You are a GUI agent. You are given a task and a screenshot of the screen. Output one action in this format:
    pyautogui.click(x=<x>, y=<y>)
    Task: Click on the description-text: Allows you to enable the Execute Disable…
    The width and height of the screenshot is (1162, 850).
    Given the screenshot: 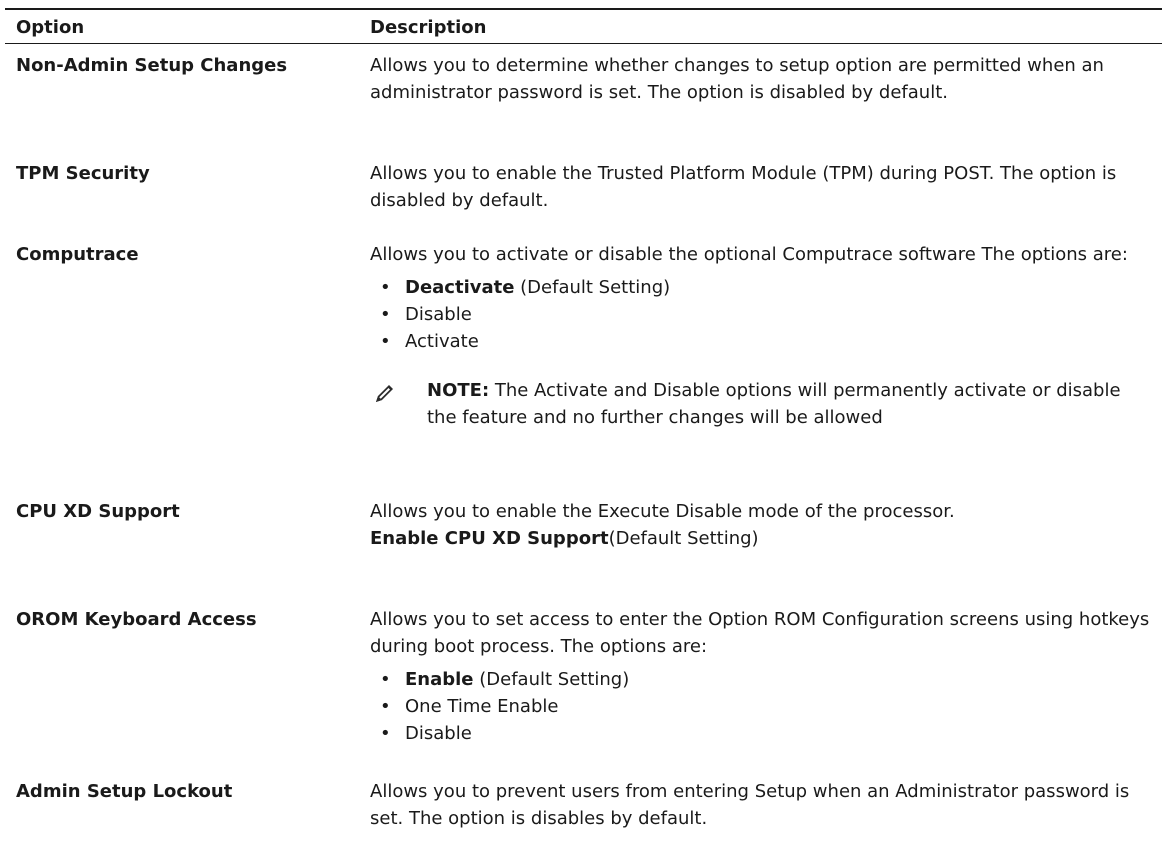 What is the action you would take?
    pyautogui.click(x=662, y=511)
    